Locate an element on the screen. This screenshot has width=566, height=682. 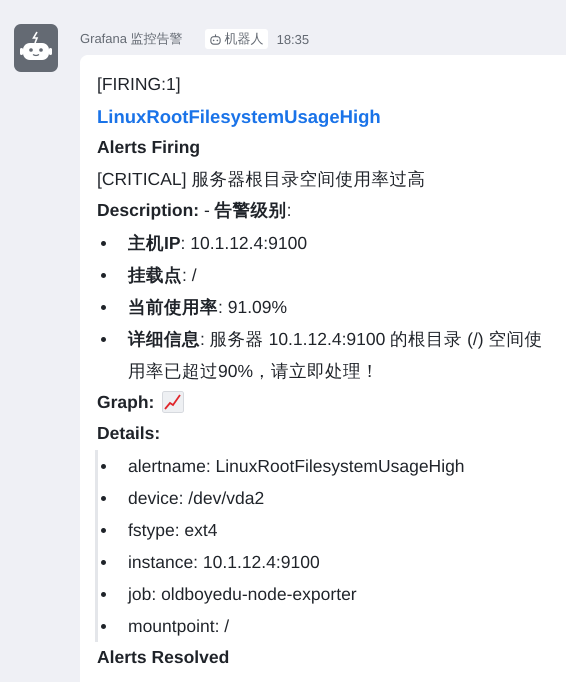
list-item-text: alertname: LinuxRootFilesystemUsageHigh is located at coordinates (297, 466).